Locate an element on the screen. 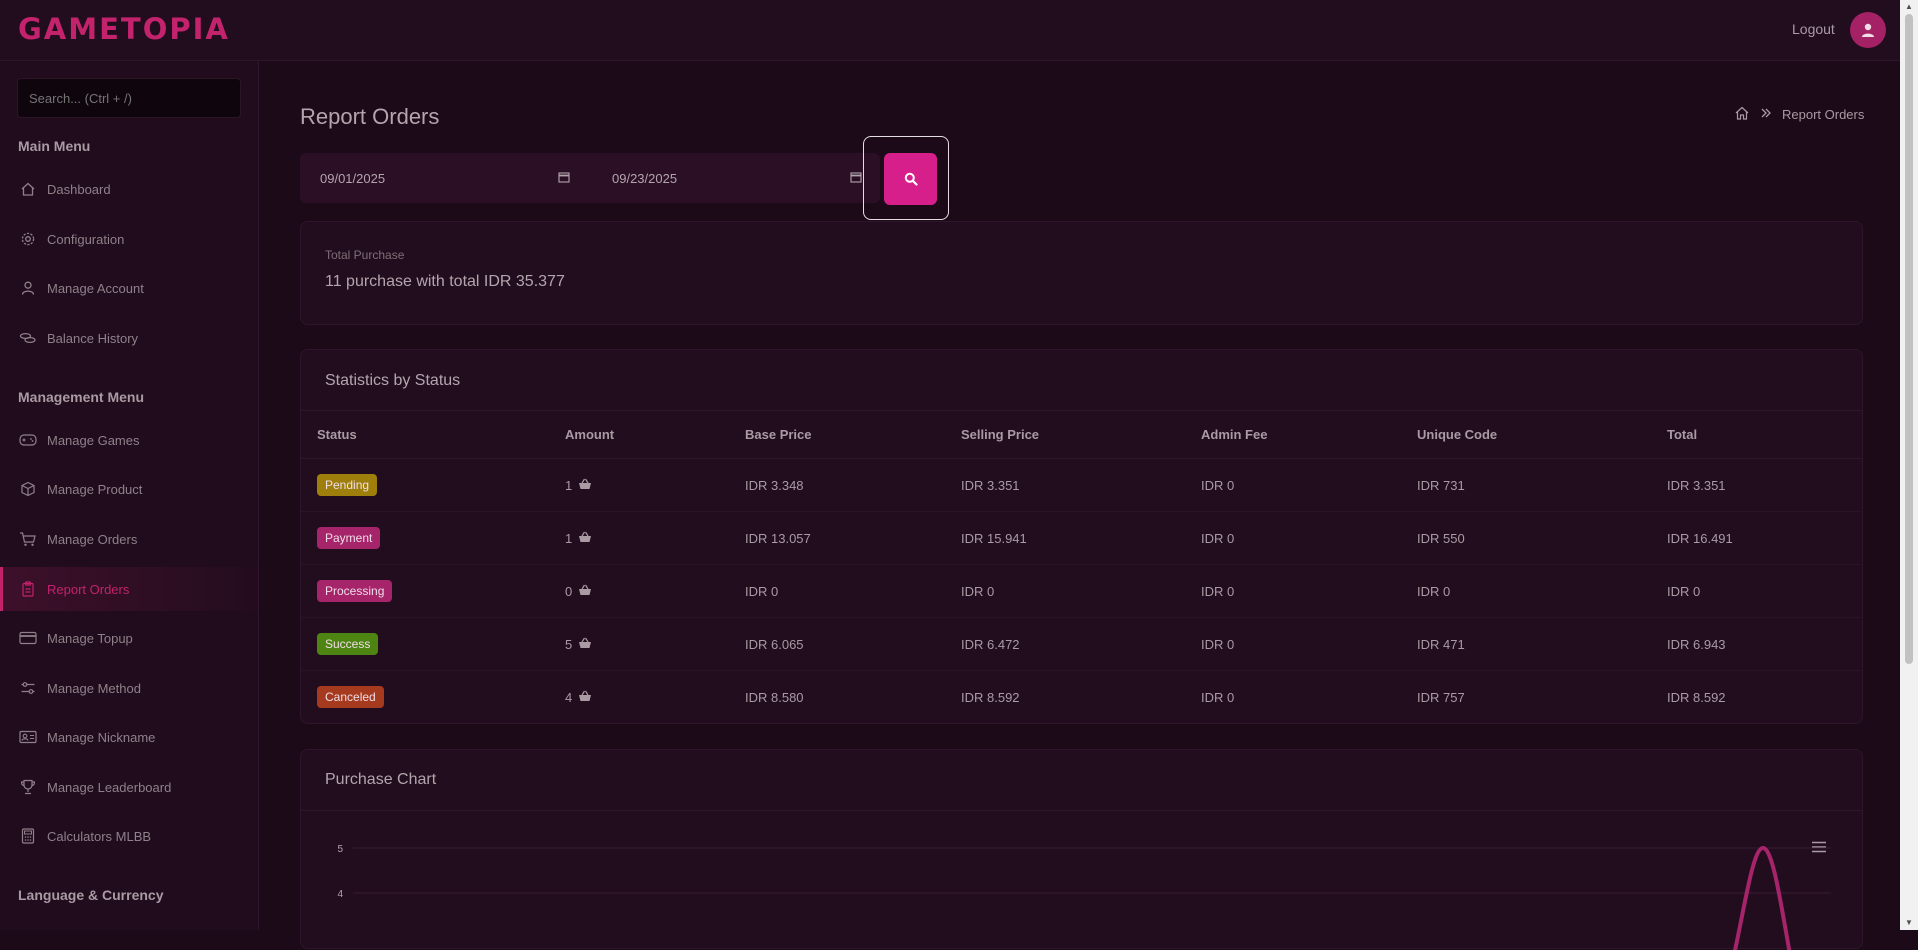 This screenshot has height=950, width=1918. sidebar-item-calculators-mlbb: Calculators MLBB is located at coordinates (129, 836).